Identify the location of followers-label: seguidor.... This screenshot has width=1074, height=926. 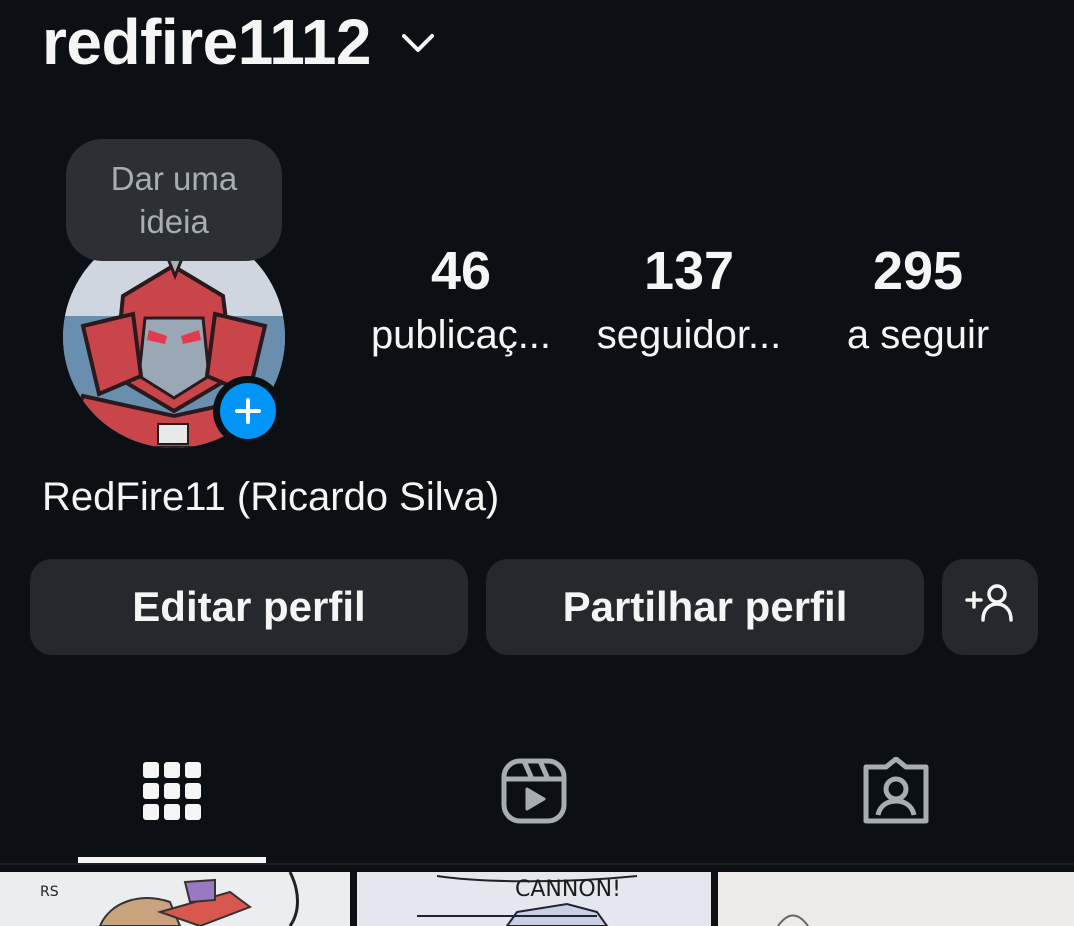
(689, 335).